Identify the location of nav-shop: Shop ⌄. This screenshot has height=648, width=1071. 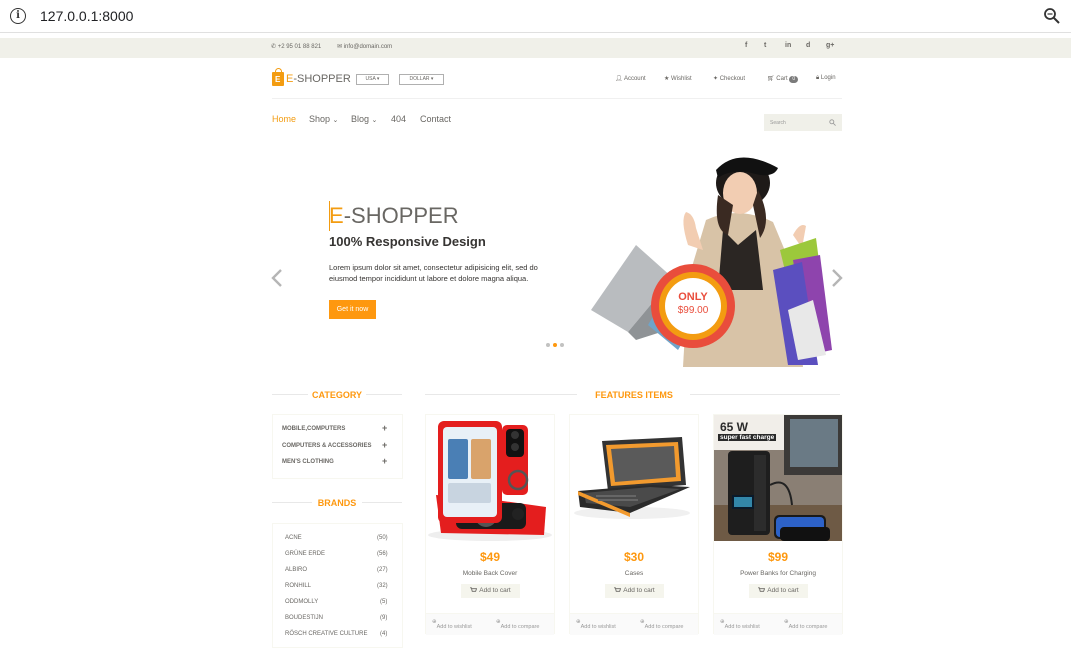
(323, 119).